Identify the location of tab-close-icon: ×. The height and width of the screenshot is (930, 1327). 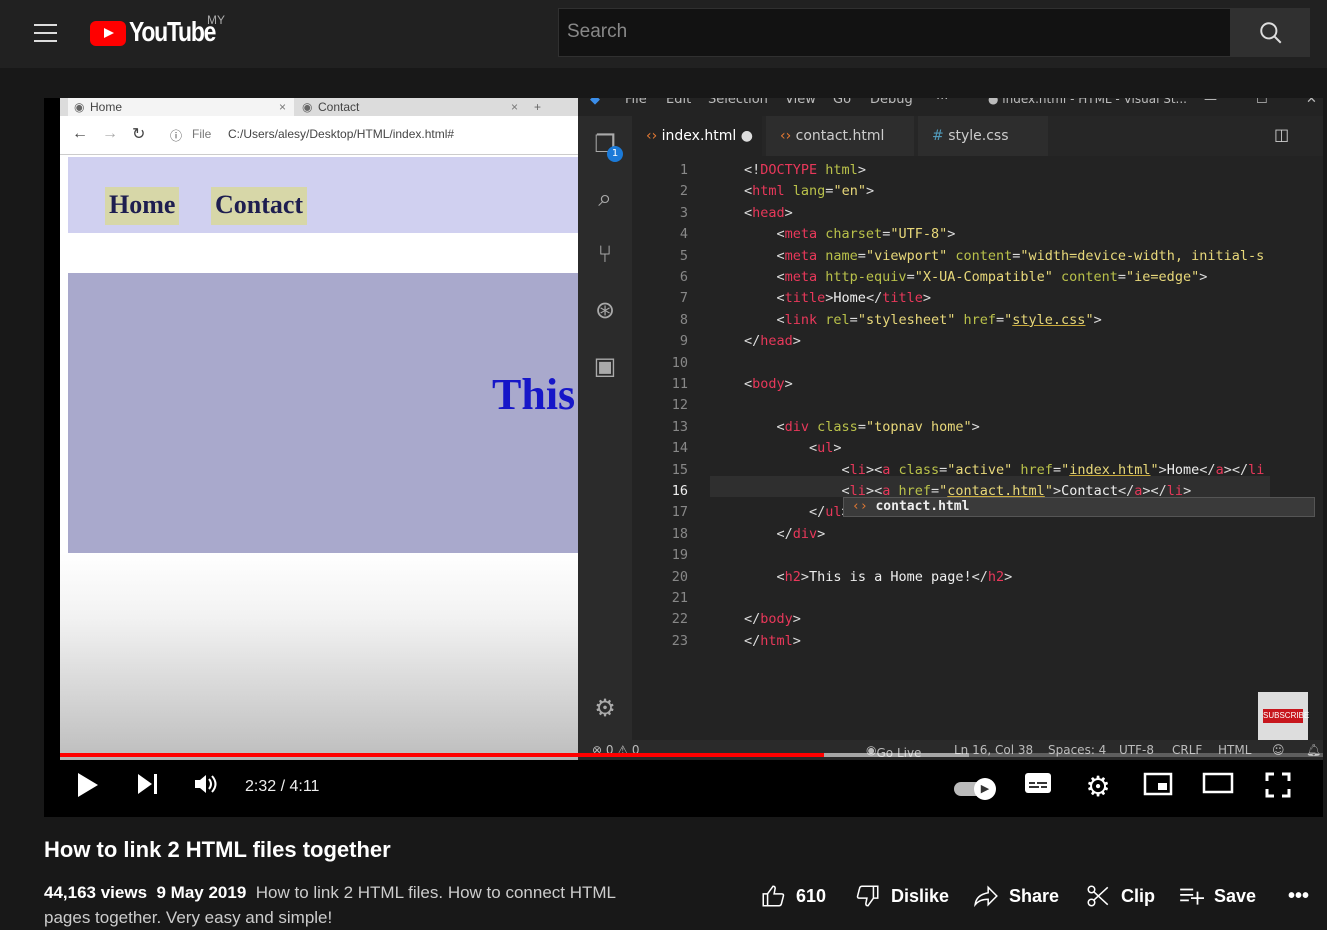
(514, 107).